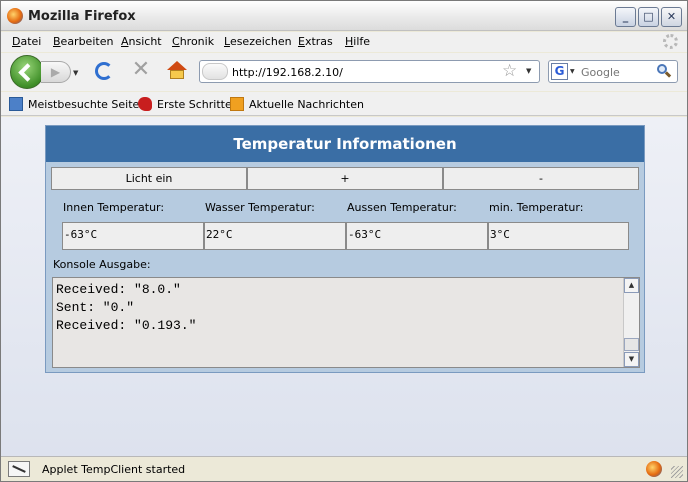 This screenshot has height=482, width=688. Describe the element at coordinates (345, 144) in the screenshot. I see `applet-title: Temperatur Informationen` at that location.